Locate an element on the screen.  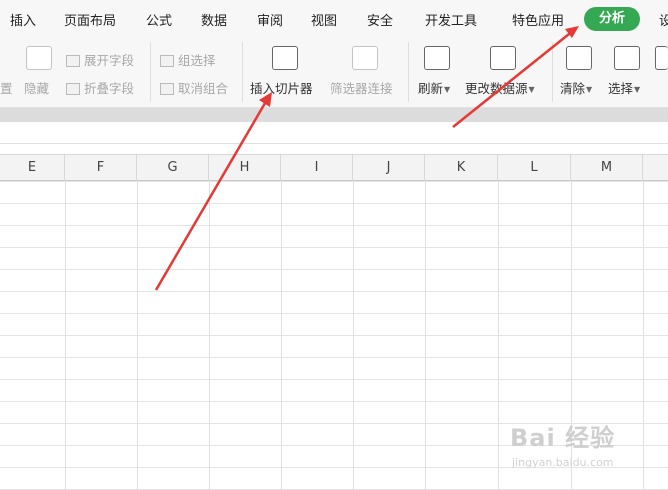
arrow-line-slicer is located at coordinates (212, 194).